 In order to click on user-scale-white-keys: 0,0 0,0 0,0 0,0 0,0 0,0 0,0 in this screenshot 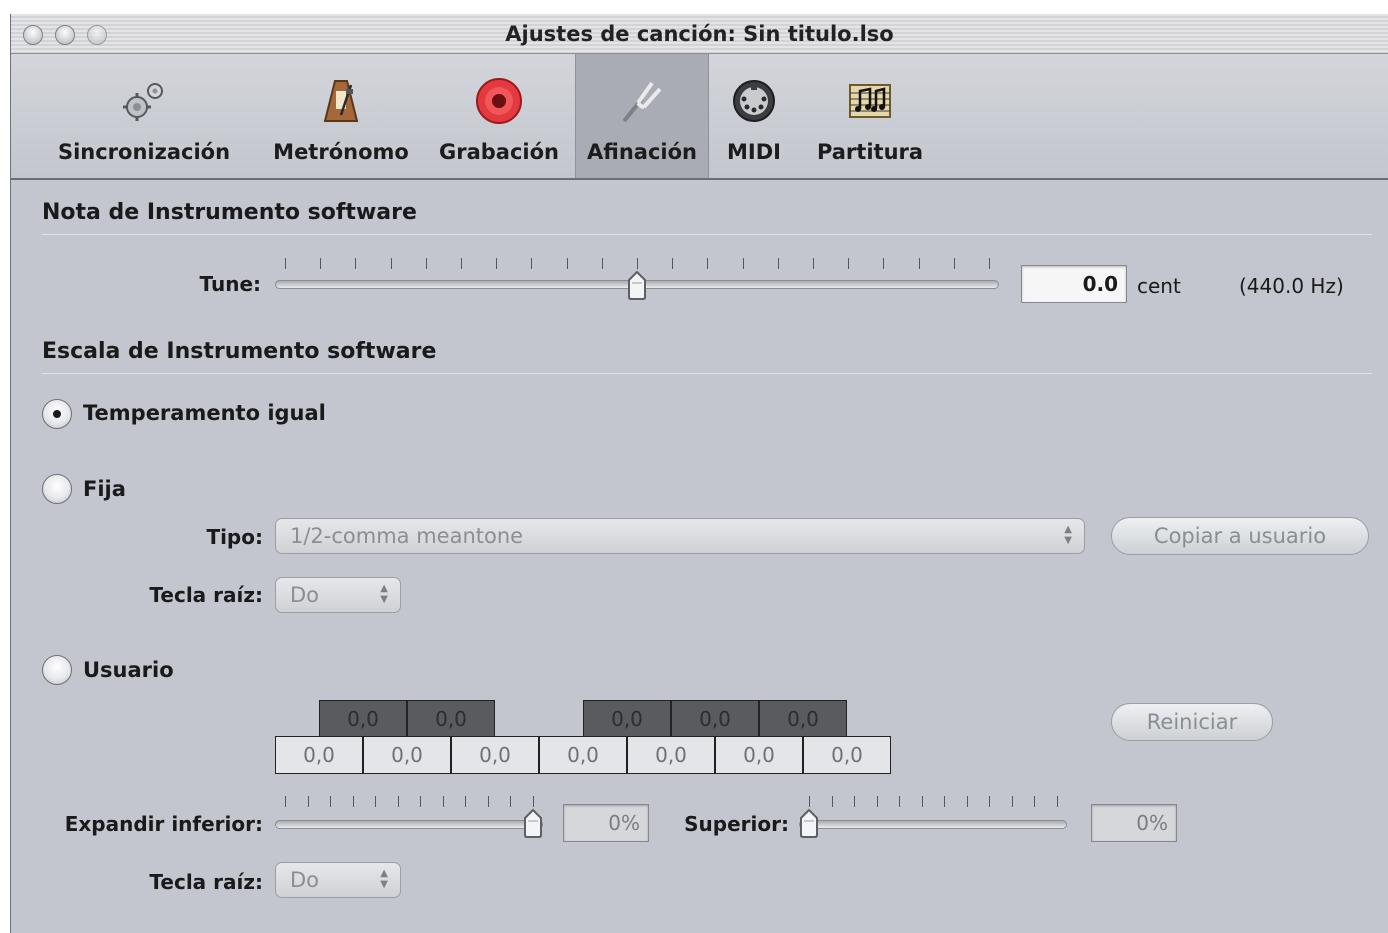, I will do `click(583, 755)`.